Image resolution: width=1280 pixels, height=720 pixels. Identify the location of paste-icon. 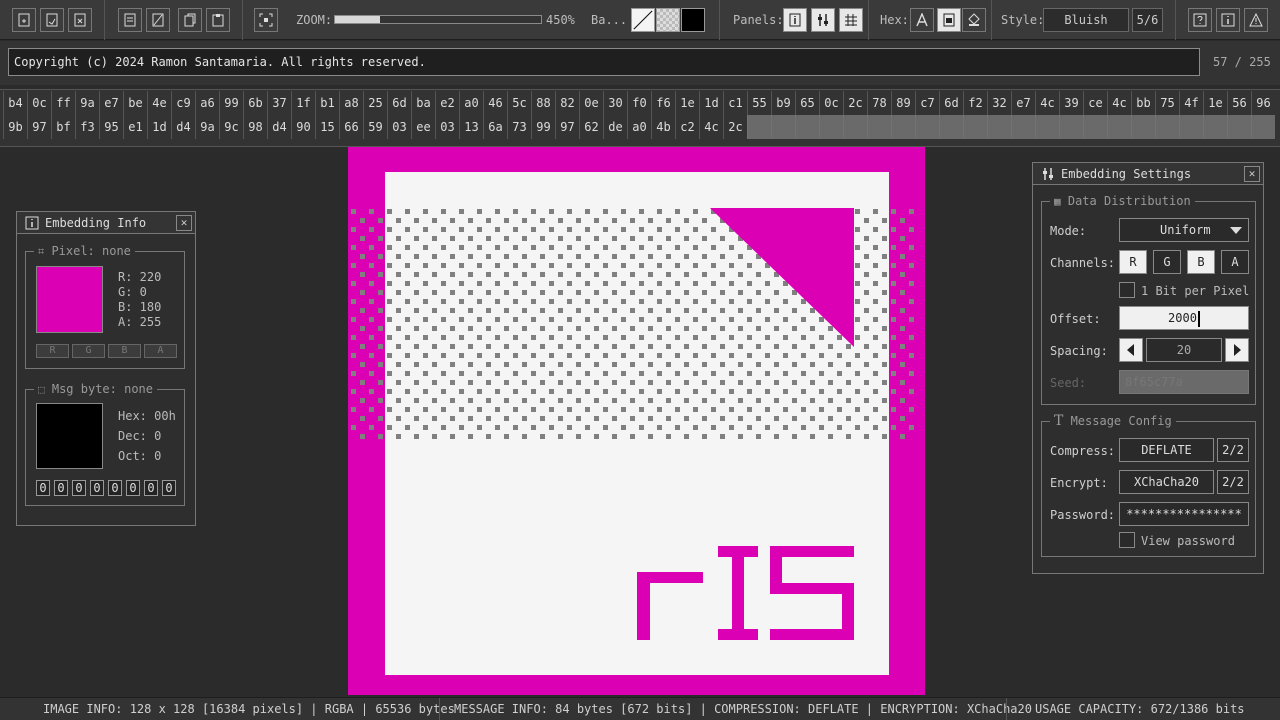
(218, 20).